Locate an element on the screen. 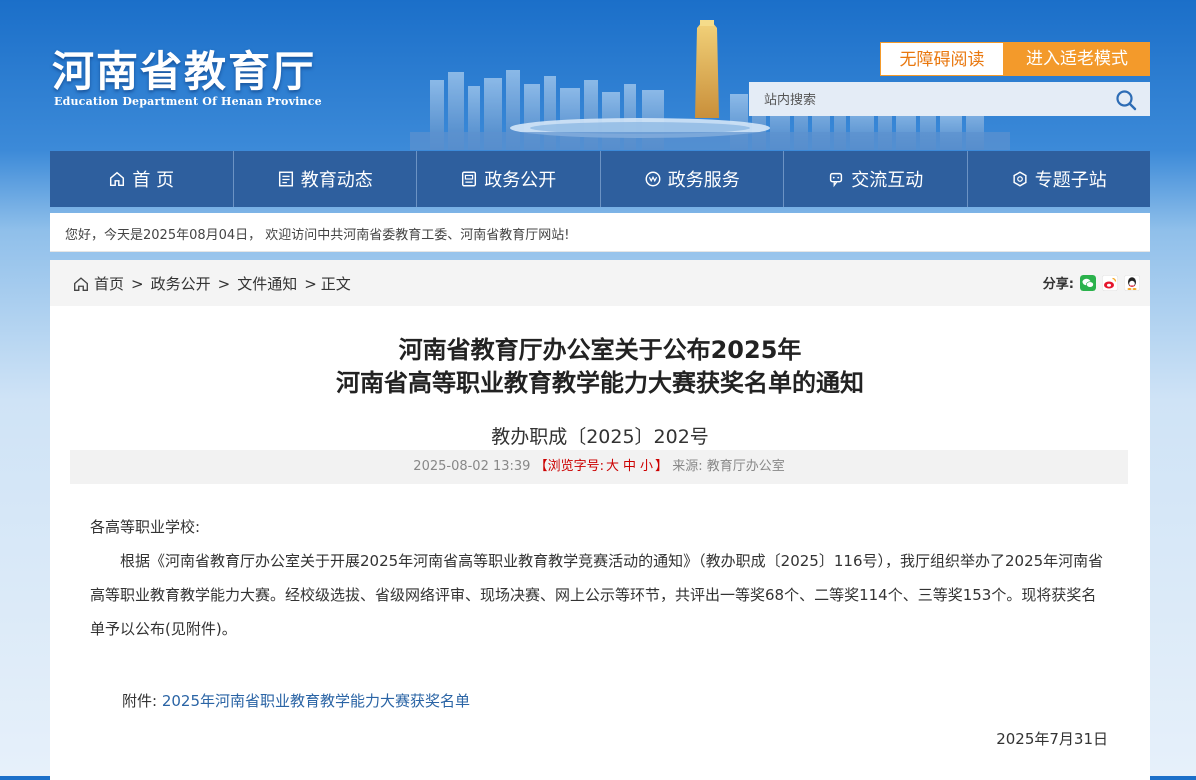  attachment-row: 附件: 2025年河南省职业教育教学能力大赛获奖名单 is located at coordinates (296, 700).